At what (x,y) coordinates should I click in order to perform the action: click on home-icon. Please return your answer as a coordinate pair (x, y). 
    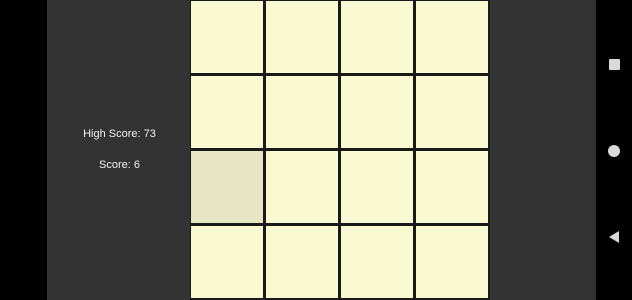
    Looking at the image, I should click on (614, 151).